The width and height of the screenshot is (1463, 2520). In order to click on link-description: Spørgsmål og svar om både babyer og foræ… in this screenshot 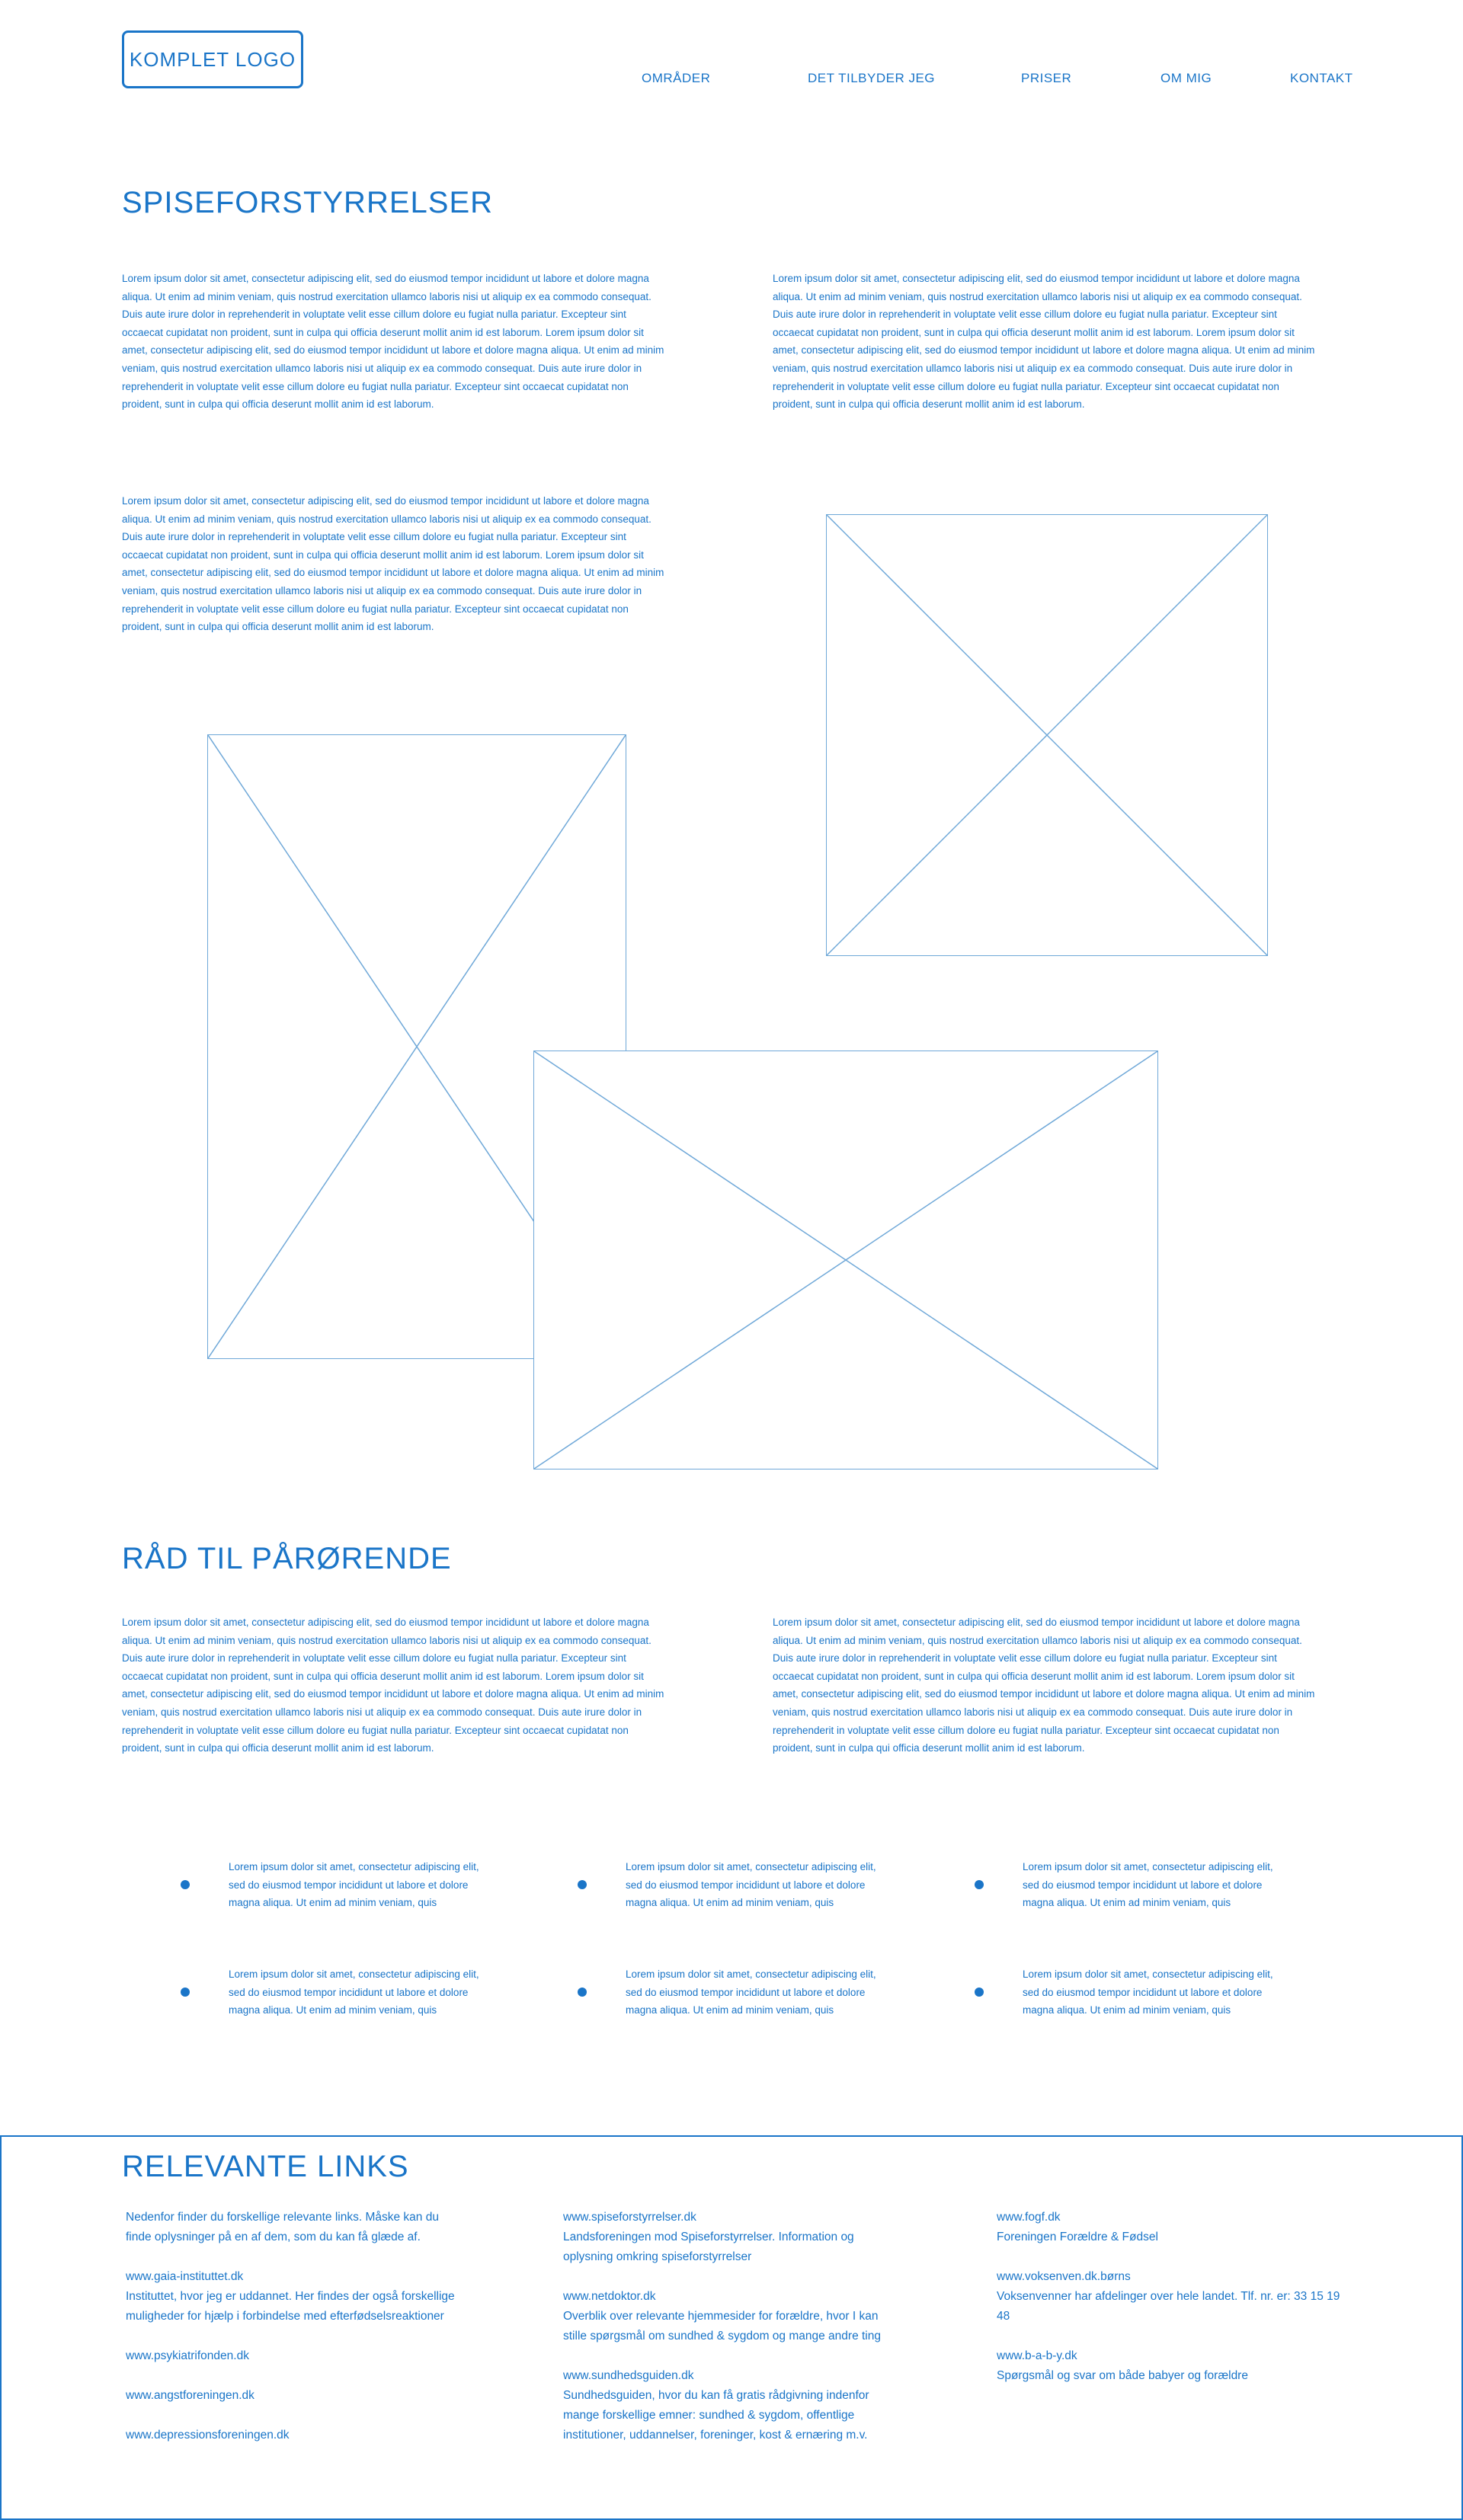, I will do `click(1122, 2375)`.